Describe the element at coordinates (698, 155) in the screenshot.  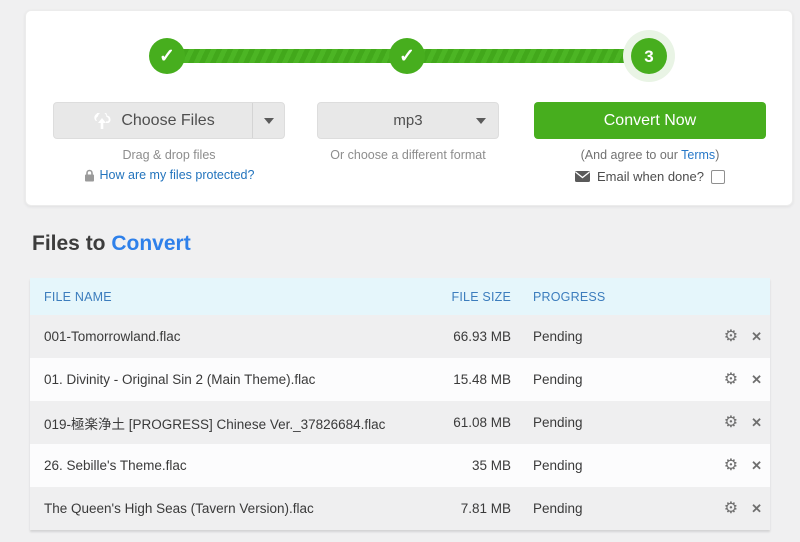
I see `terms-link: Terms` at that location.